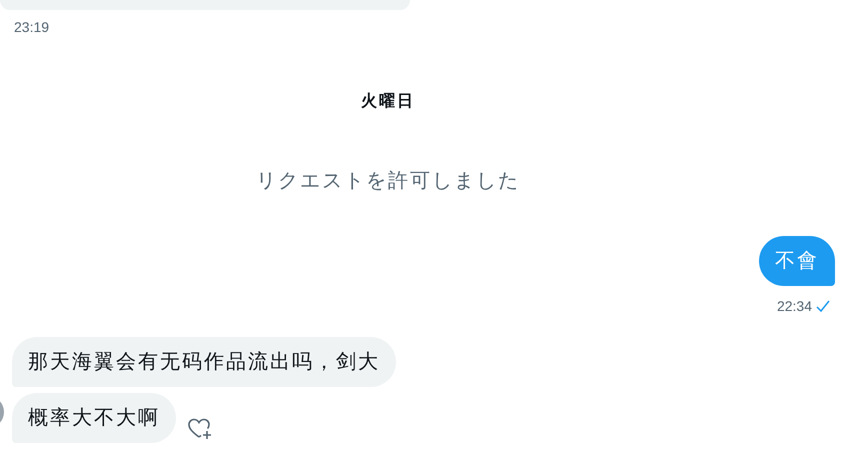 This screenshot has width=850, height=450. What do you see at coordinates (794, 306) in the screenshot?
I see `timestamp: 22:34` at bounding box center [794, 306].